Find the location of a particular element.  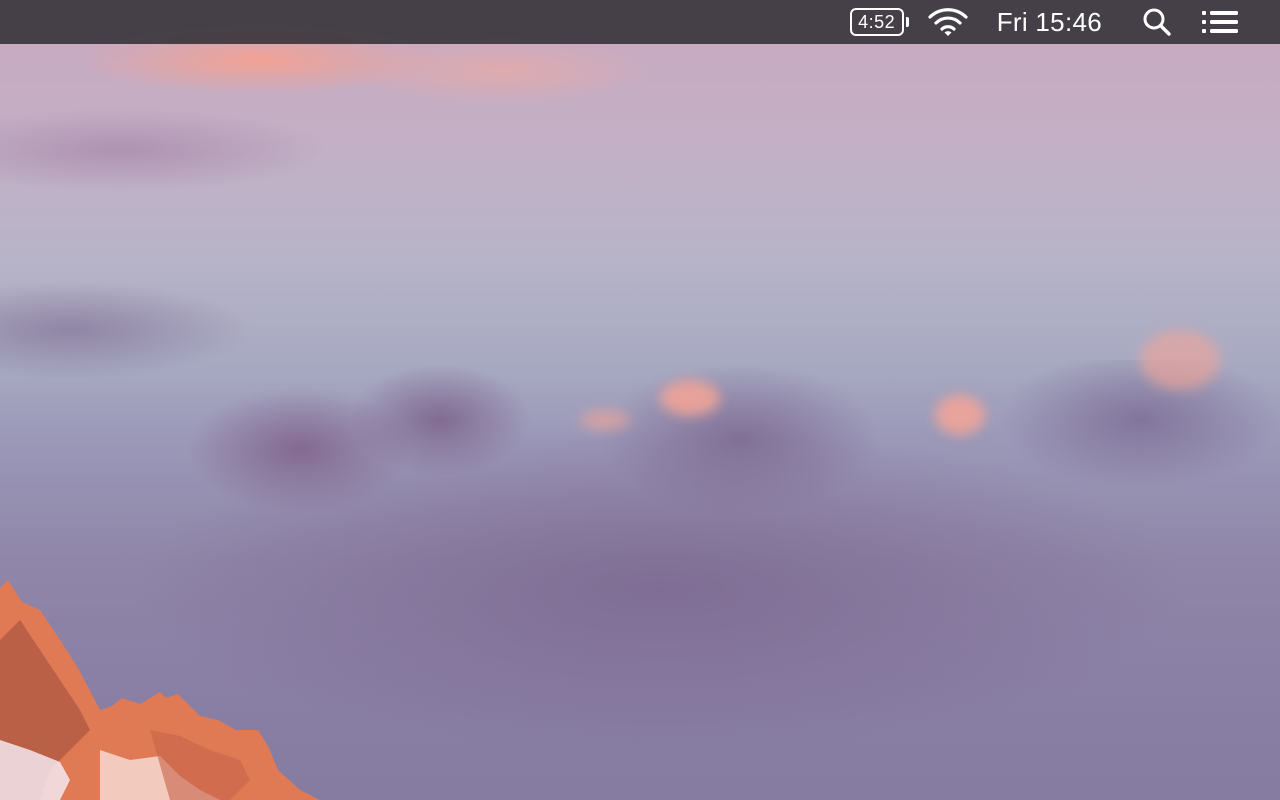

search-icon is located at coordinates (1157, 22).